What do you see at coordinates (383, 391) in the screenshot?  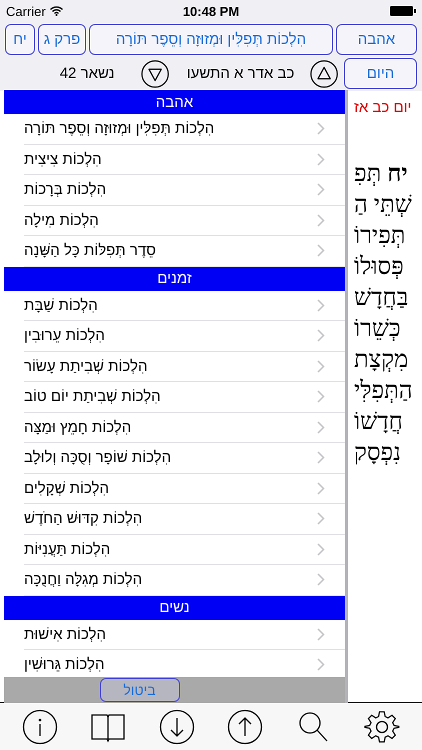 I see `reading-text: הַתְּפִלִּי` at bounding box center [383, 391].